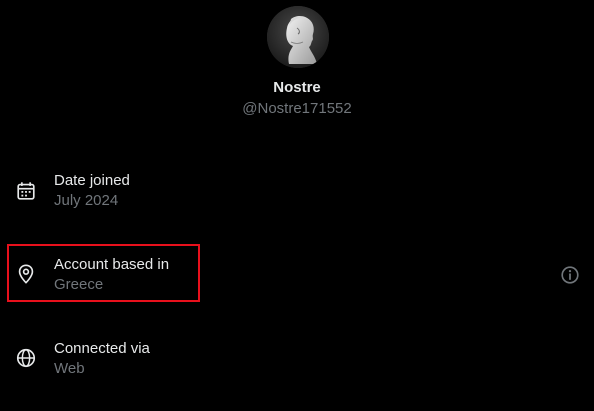 The height and width of the screenshot is (411, 594). I want to click on date-joined-row: Date joined July 2024, so click(297, 198).